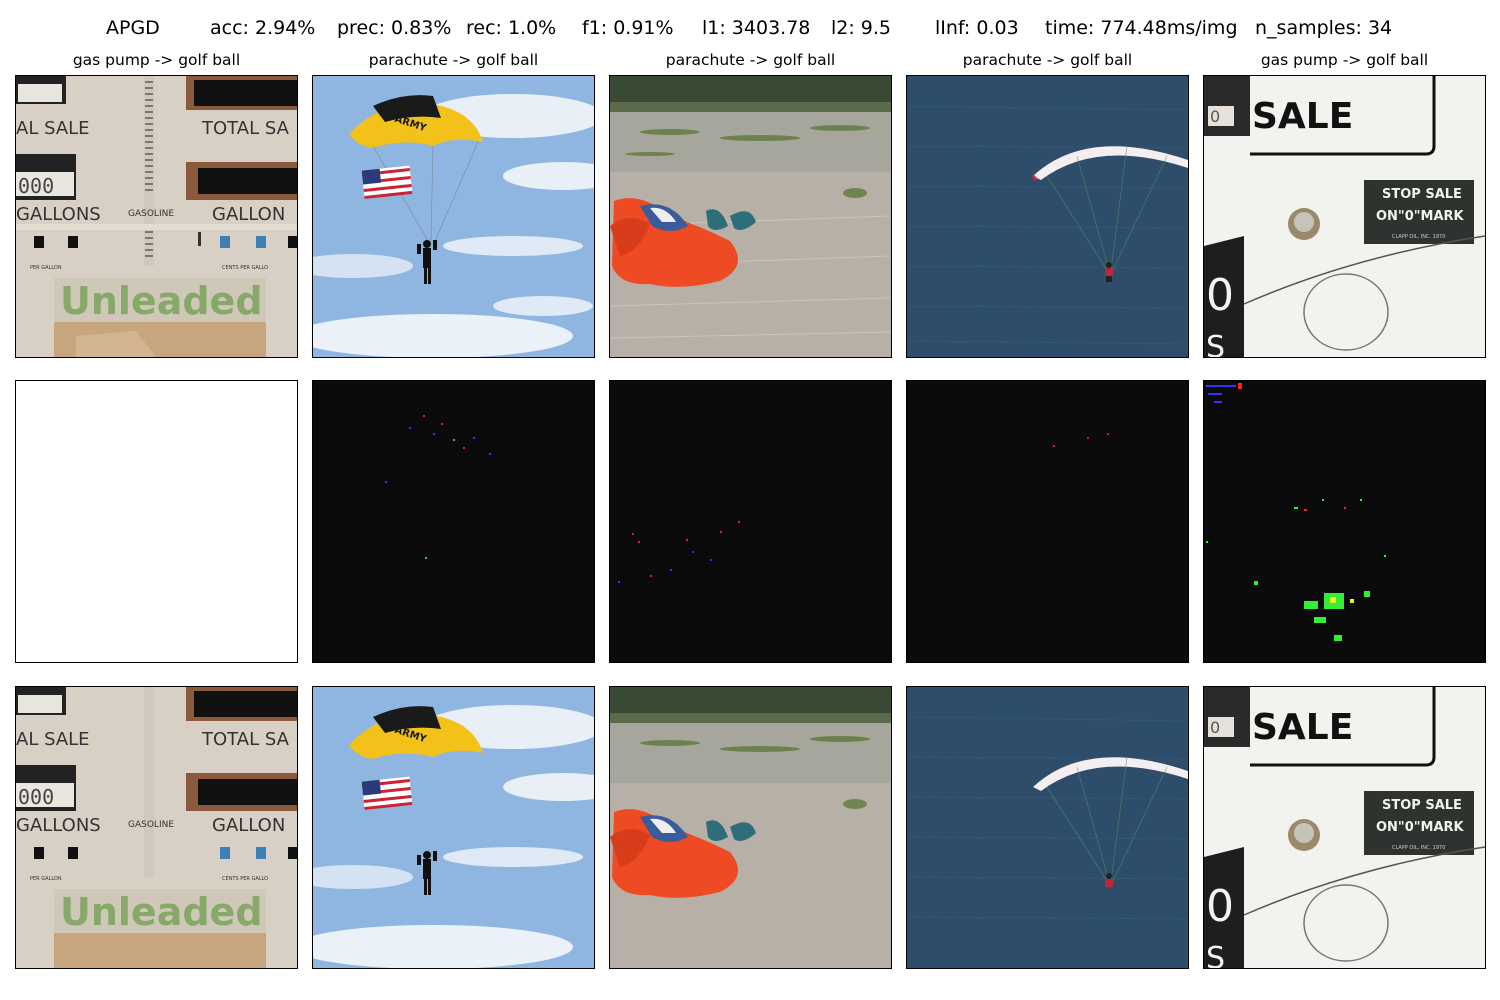  I want to click on method-label: APGD, so click(133, 28).